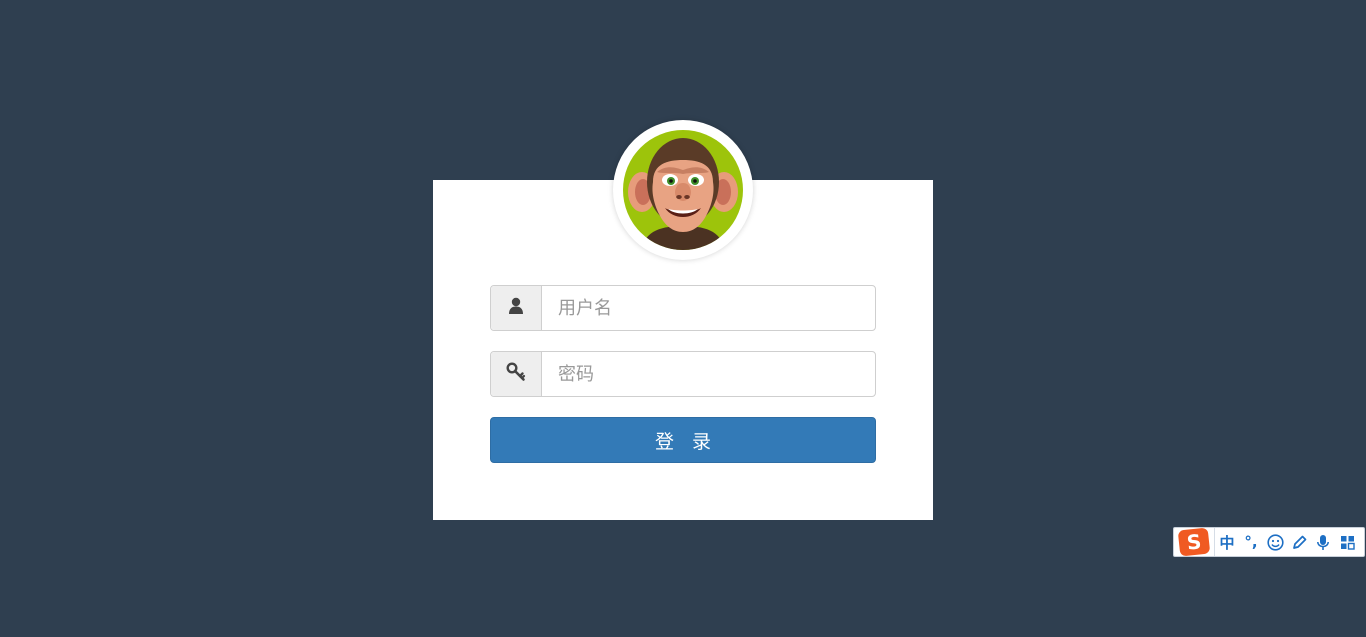  Describe the element at coordinates (1323, 542) in the screenshot. I see `microphone-icon` at that location.